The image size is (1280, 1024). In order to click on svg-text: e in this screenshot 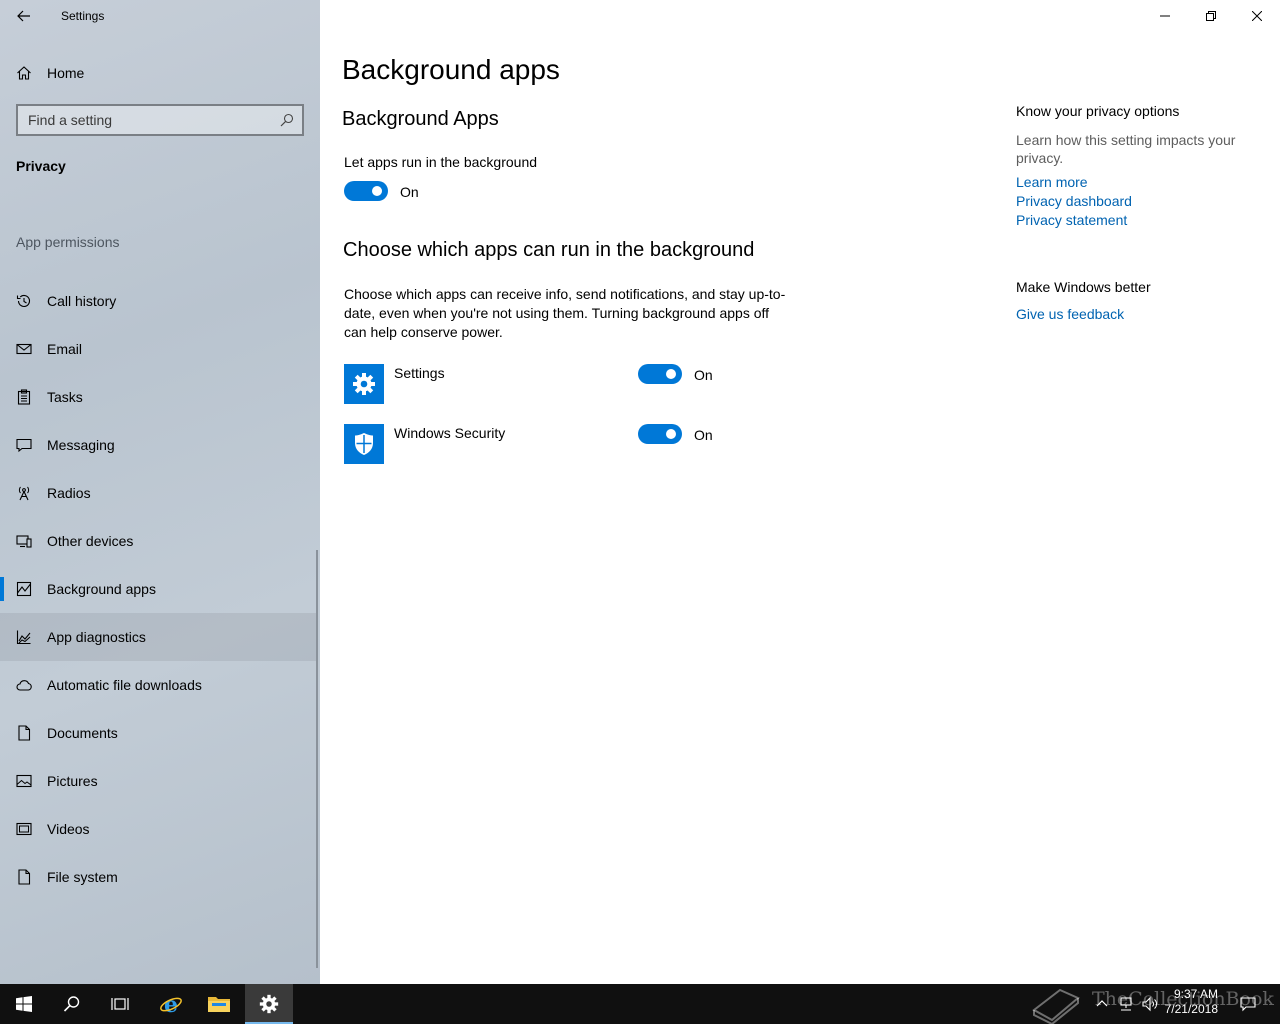, I will do `click(171, 1004)`.